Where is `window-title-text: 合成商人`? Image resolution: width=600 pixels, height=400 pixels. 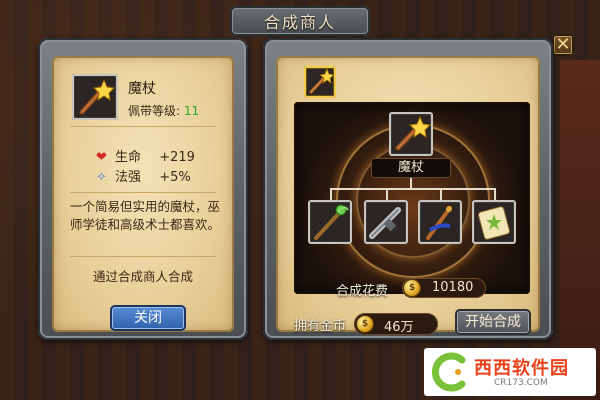
window-title-text: 合成商人 is located at coordinates (299, 22).